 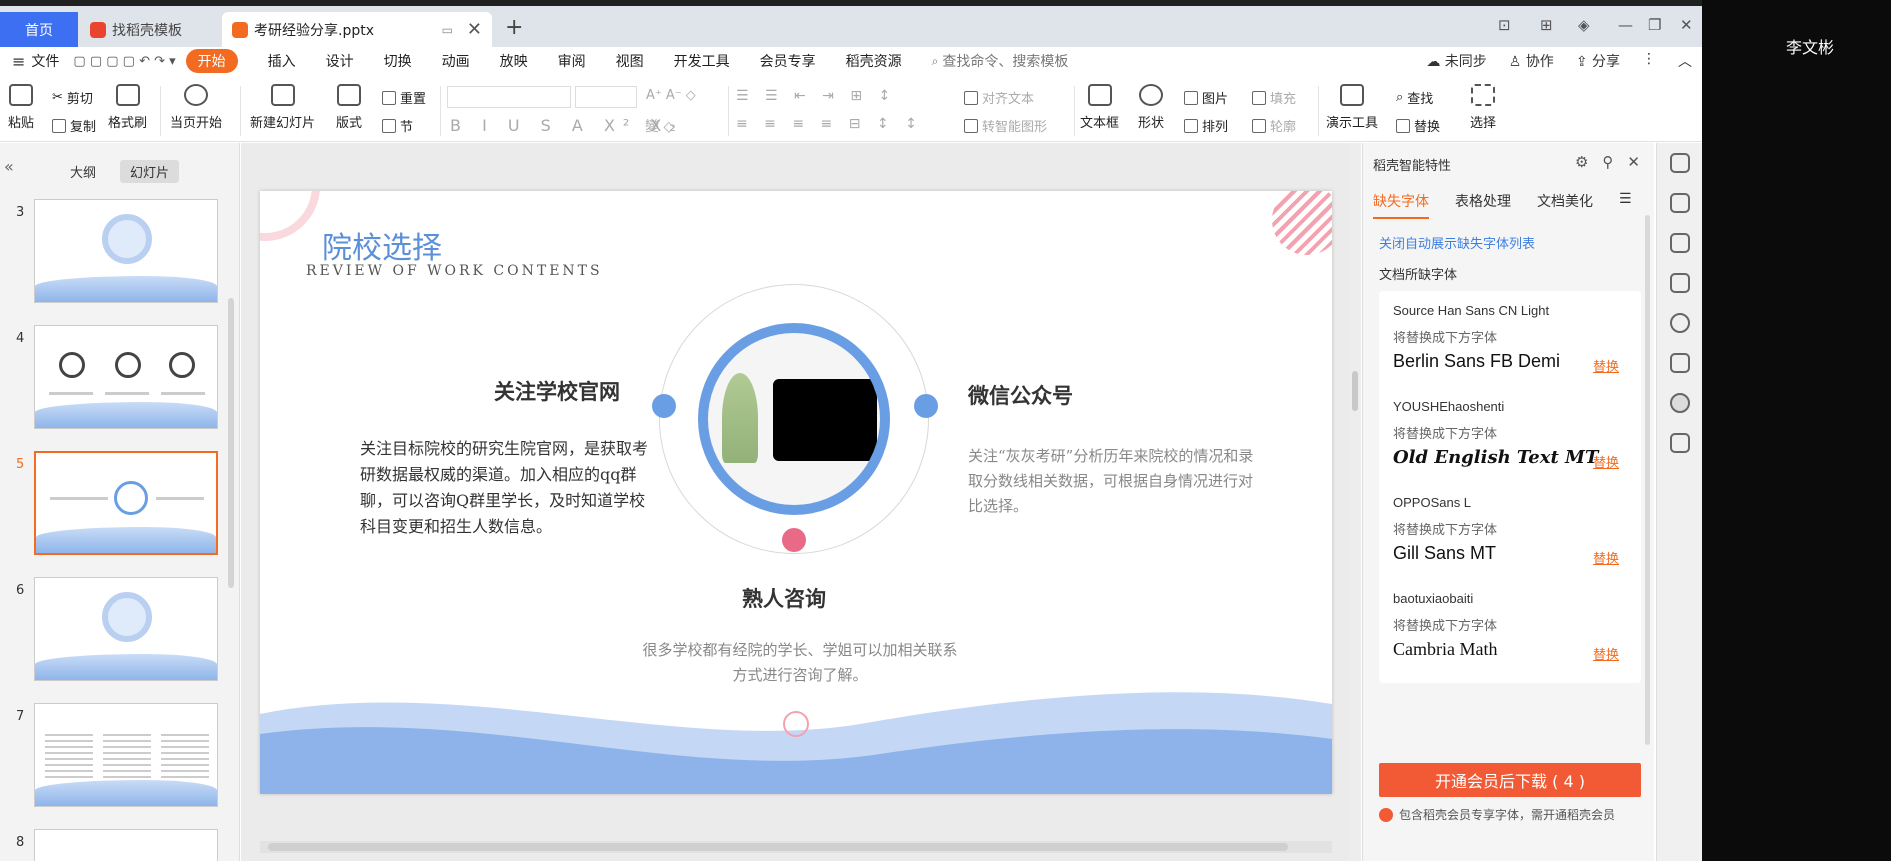 What do you see at coordinates (357, 29) in the screenshot?
I see `tab-file: 考研经验分享.pptx ▭ ✕` at bounding box center [357, 29].